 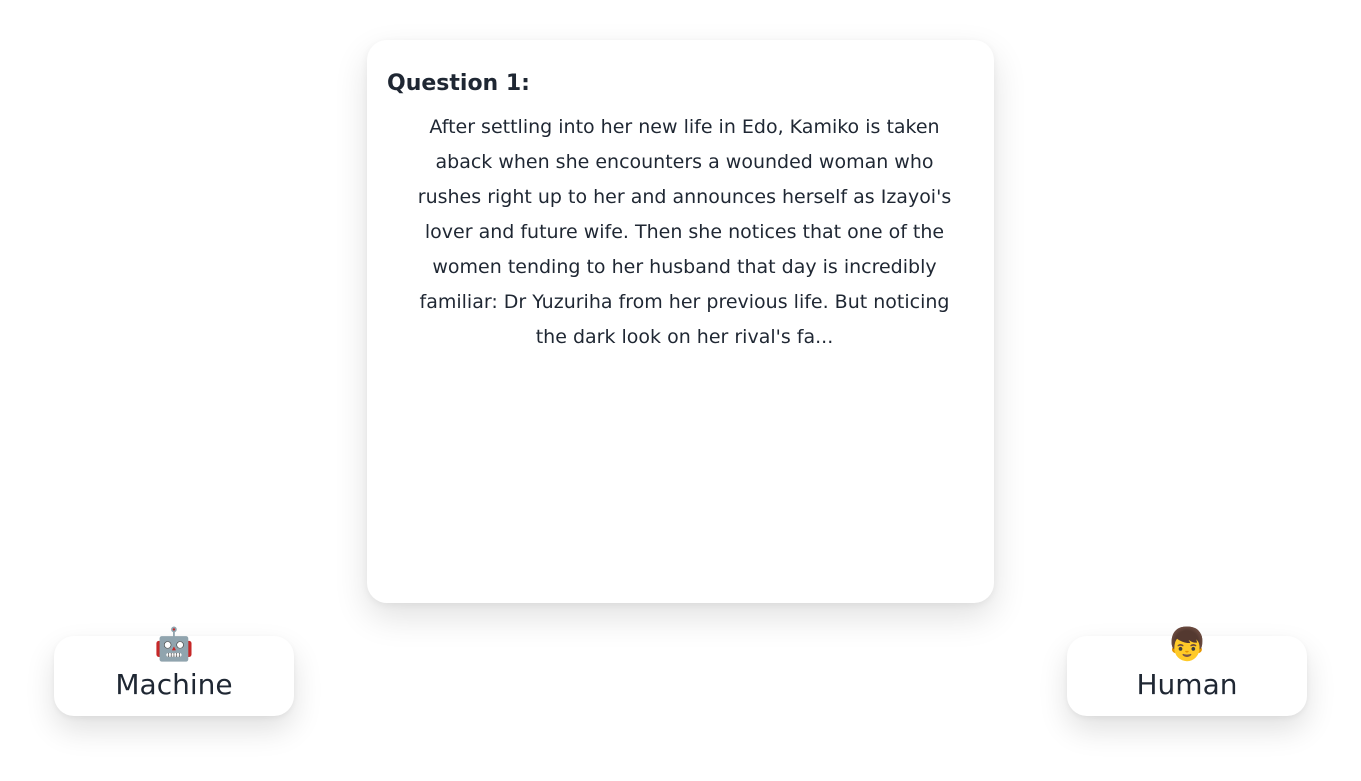 I want to click on boy-icon: 👦, so click(x=1187, y=644).